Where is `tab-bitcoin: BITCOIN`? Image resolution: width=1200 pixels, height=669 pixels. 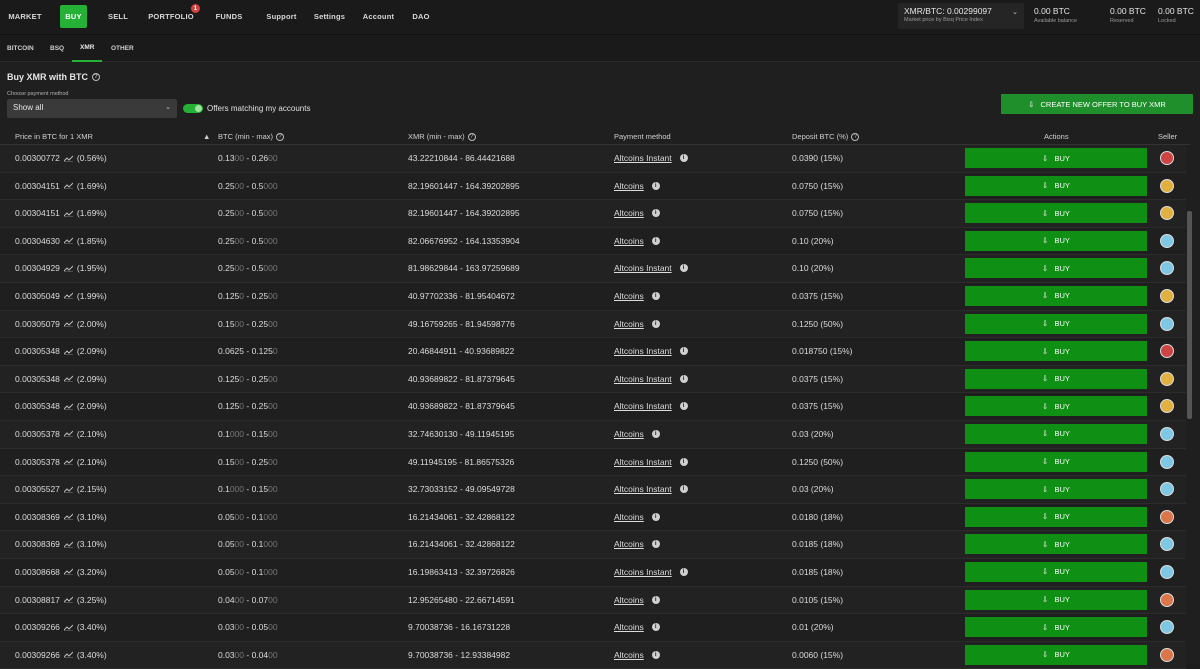 tab-bitcoin: BITCOIN is located at coordinates (20, 48).